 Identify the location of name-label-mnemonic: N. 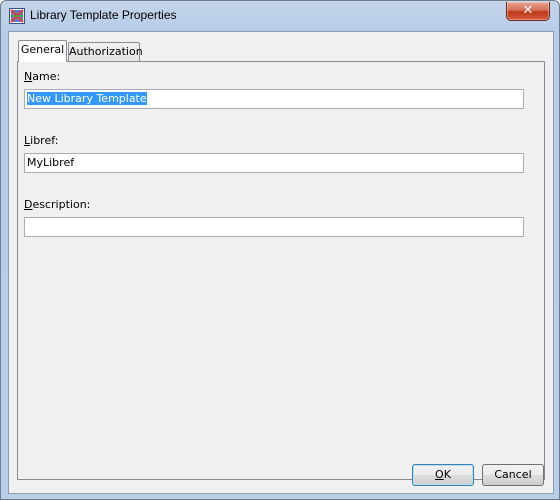
(28, 76).